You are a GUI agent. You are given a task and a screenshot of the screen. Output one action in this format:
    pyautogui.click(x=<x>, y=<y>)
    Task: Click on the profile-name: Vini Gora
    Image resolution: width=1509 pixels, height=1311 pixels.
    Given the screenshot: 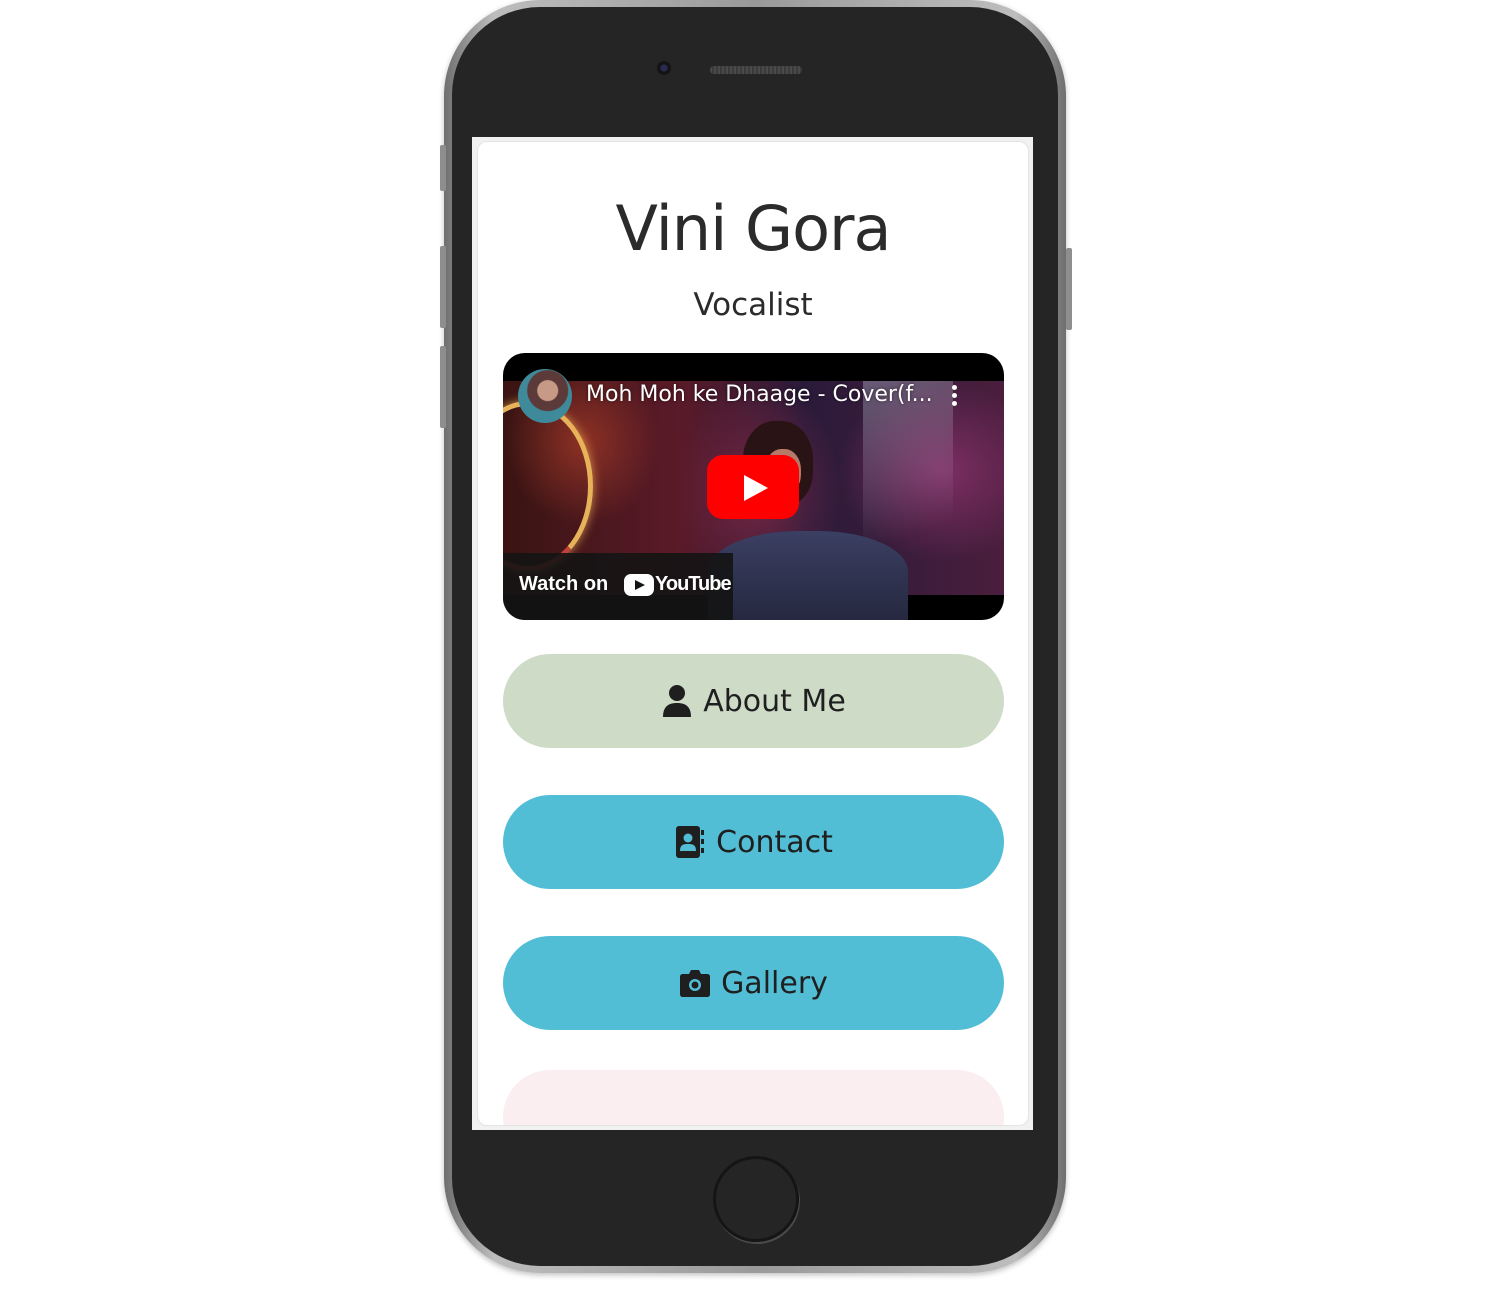 What is the action you would take?
    pyautogui.click(x=753, y=228)
    